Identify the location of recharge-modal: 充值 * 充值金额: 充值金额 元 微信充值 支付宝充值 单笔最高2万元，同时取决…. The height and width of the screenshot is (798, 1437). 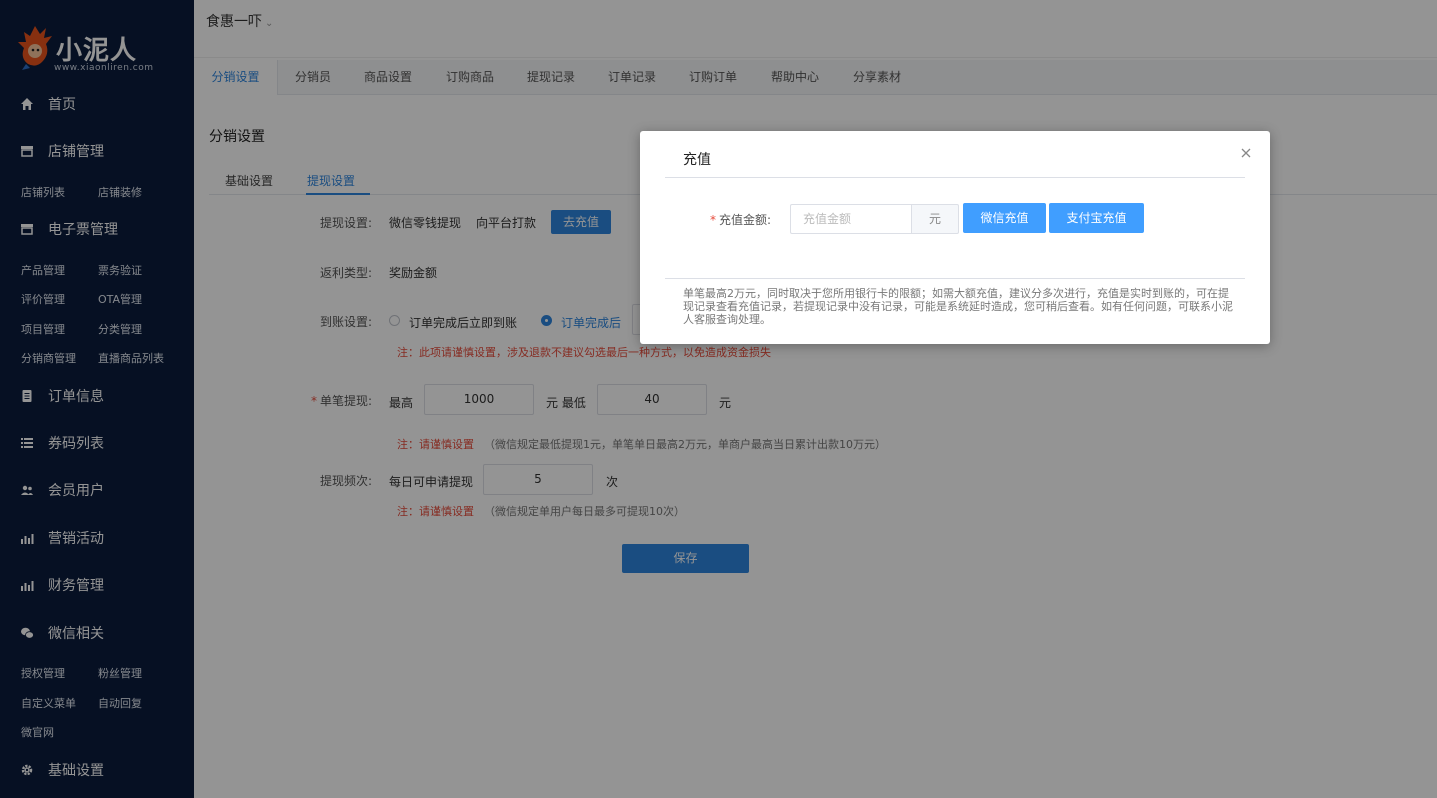
(955, 237).